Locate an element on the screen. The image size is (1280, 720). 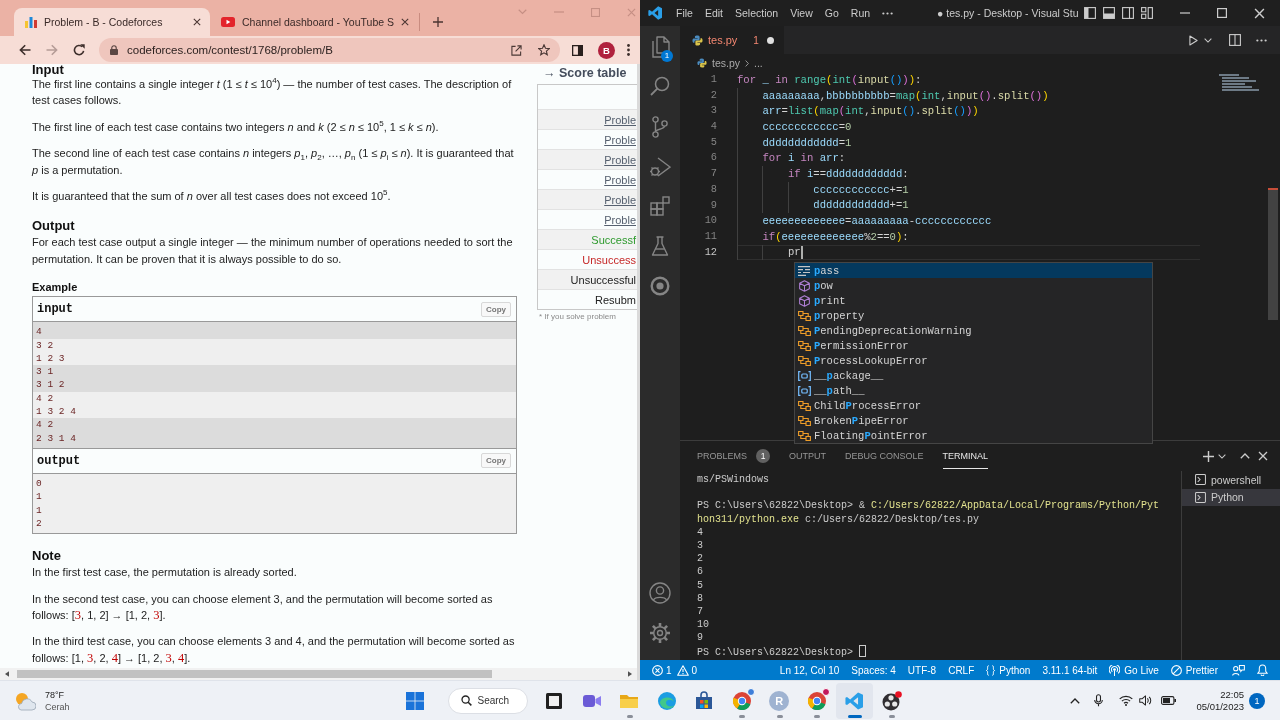
sample-line: 4 2 is located at coordinates (45, 425).